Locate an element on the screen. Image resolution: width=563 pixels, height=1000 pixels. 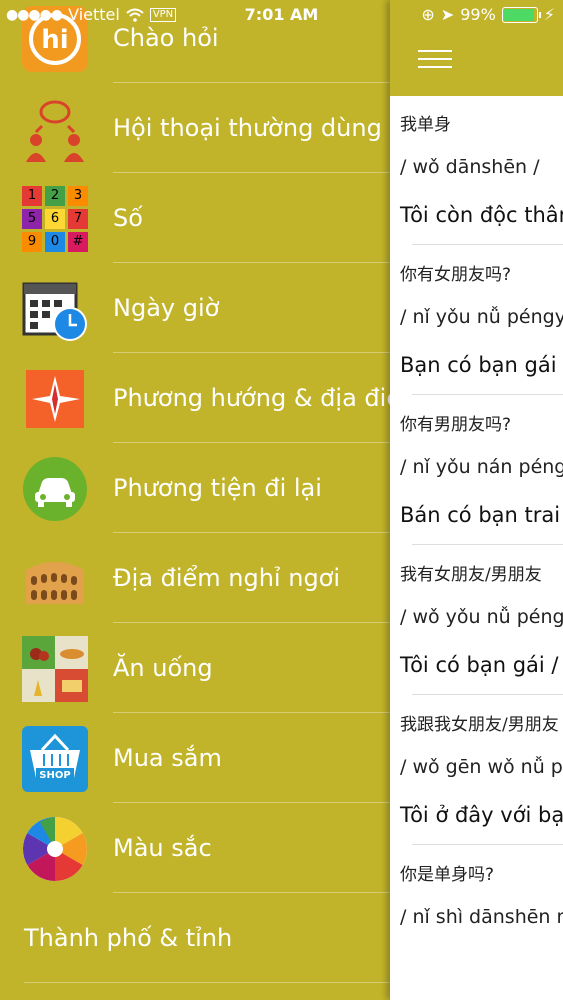
phrase-chinese: 你有女朋友吗? is located at coordinates (456, 275).